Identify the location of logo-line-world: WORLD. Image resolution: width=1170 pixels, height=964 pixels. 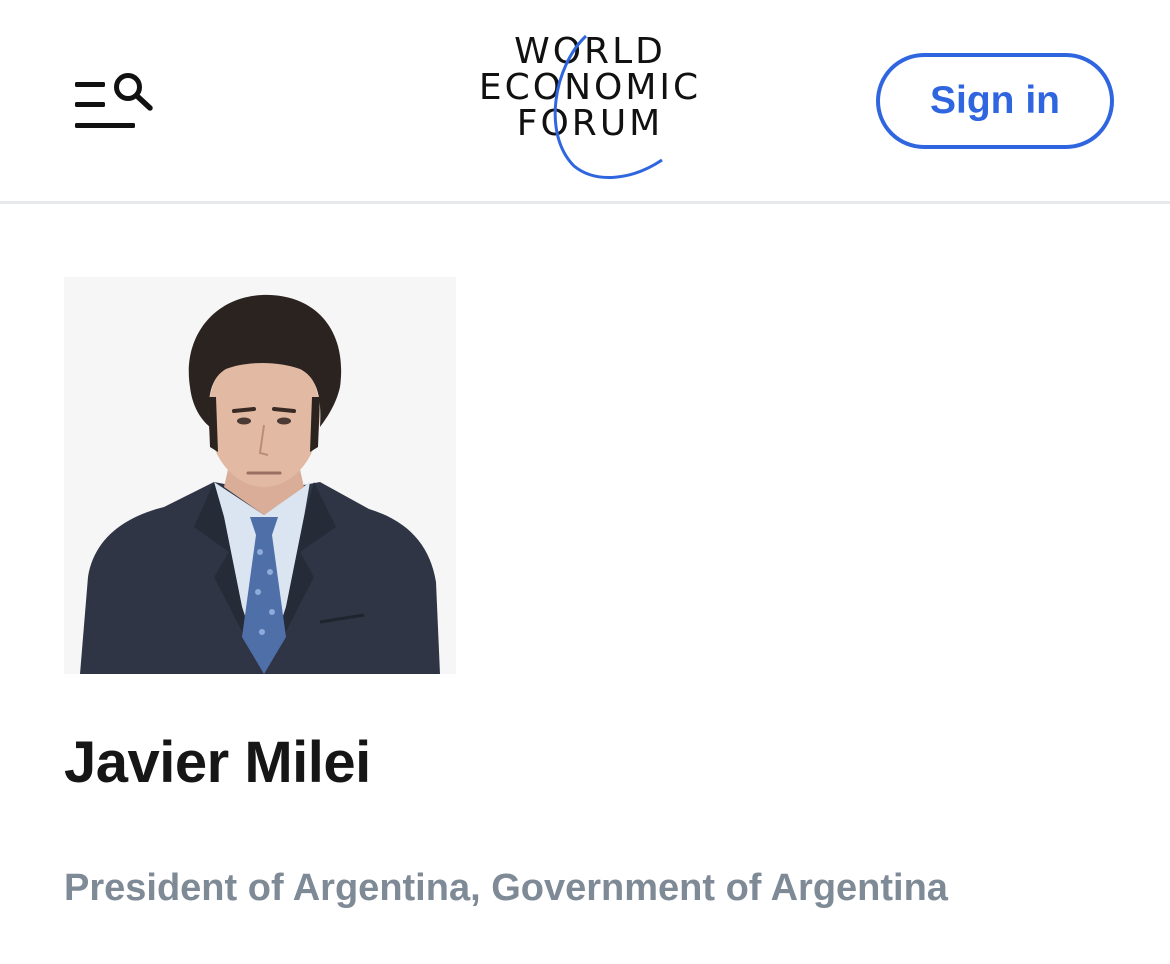
(590, 51).